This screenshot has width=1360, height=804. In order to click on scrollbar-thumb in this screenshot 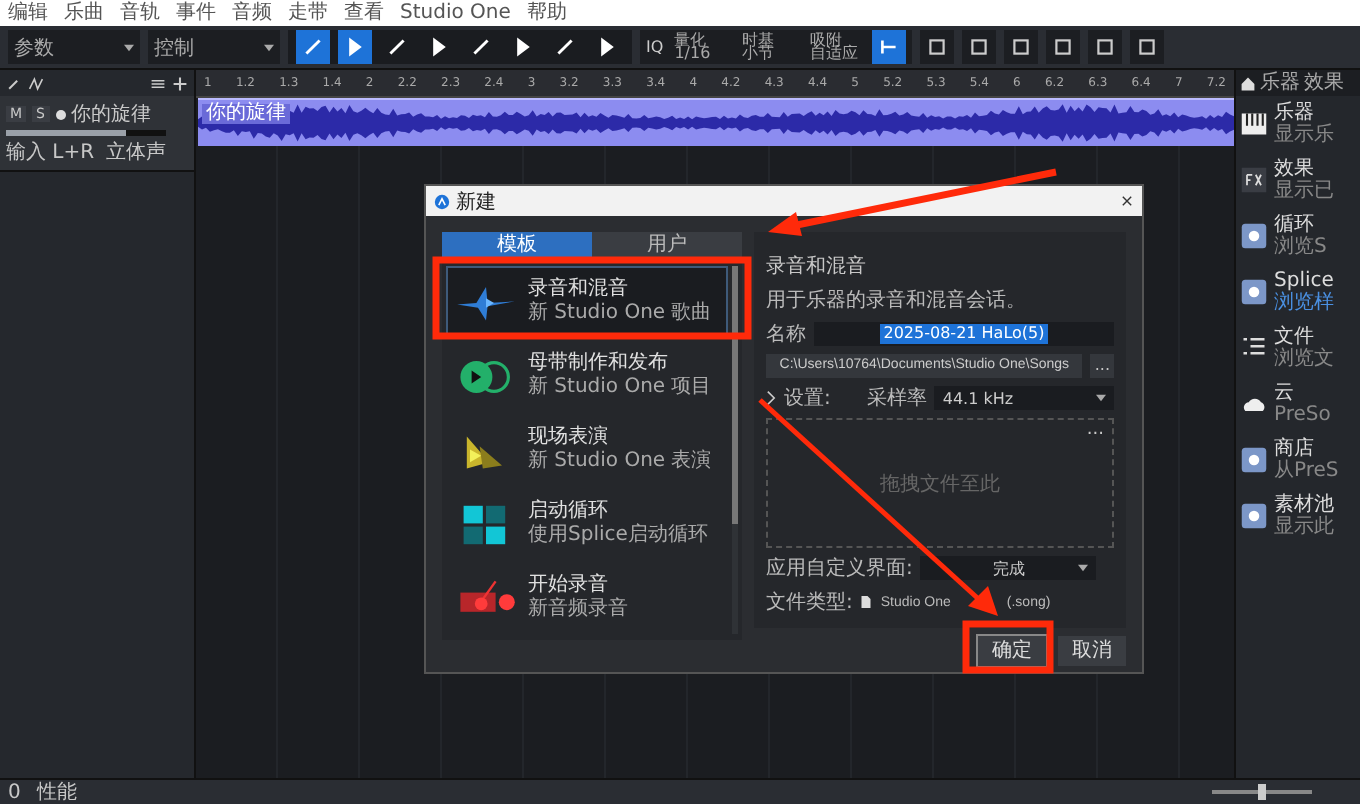, I will do `click(735, 395)`.